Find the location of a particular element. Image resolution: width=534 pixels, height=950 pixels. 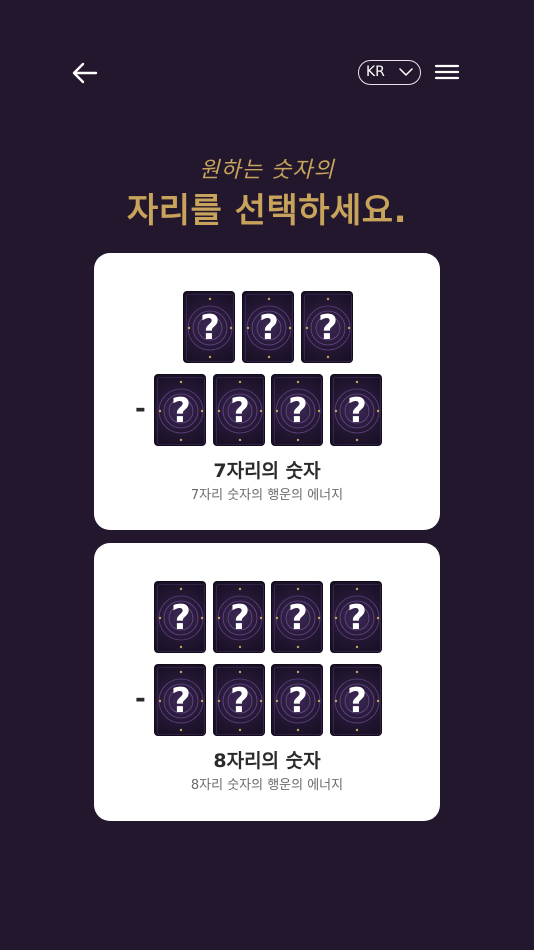

hero-subtitle: 원하는 숫자의 is located at coordinates (267, 170).